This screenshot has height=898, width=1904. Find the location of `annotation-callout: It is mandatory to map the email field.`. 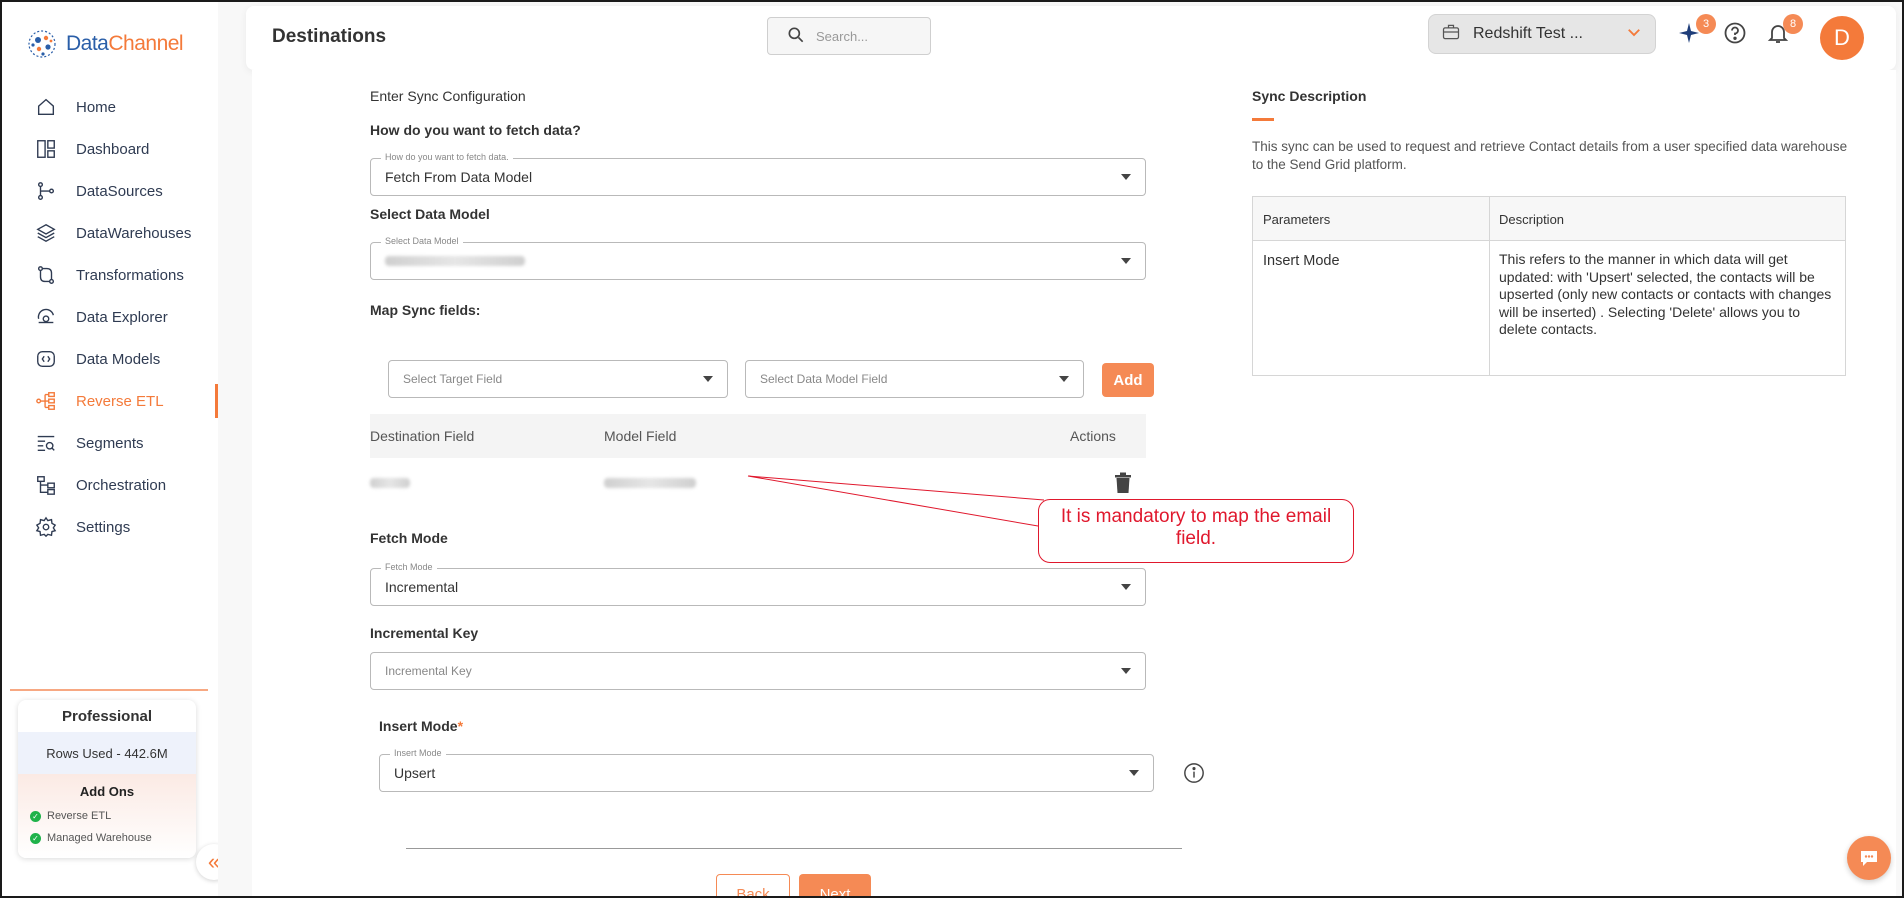

annotation-callout: It is mandatory to map the email field. is located at coordinates (1196, 531).